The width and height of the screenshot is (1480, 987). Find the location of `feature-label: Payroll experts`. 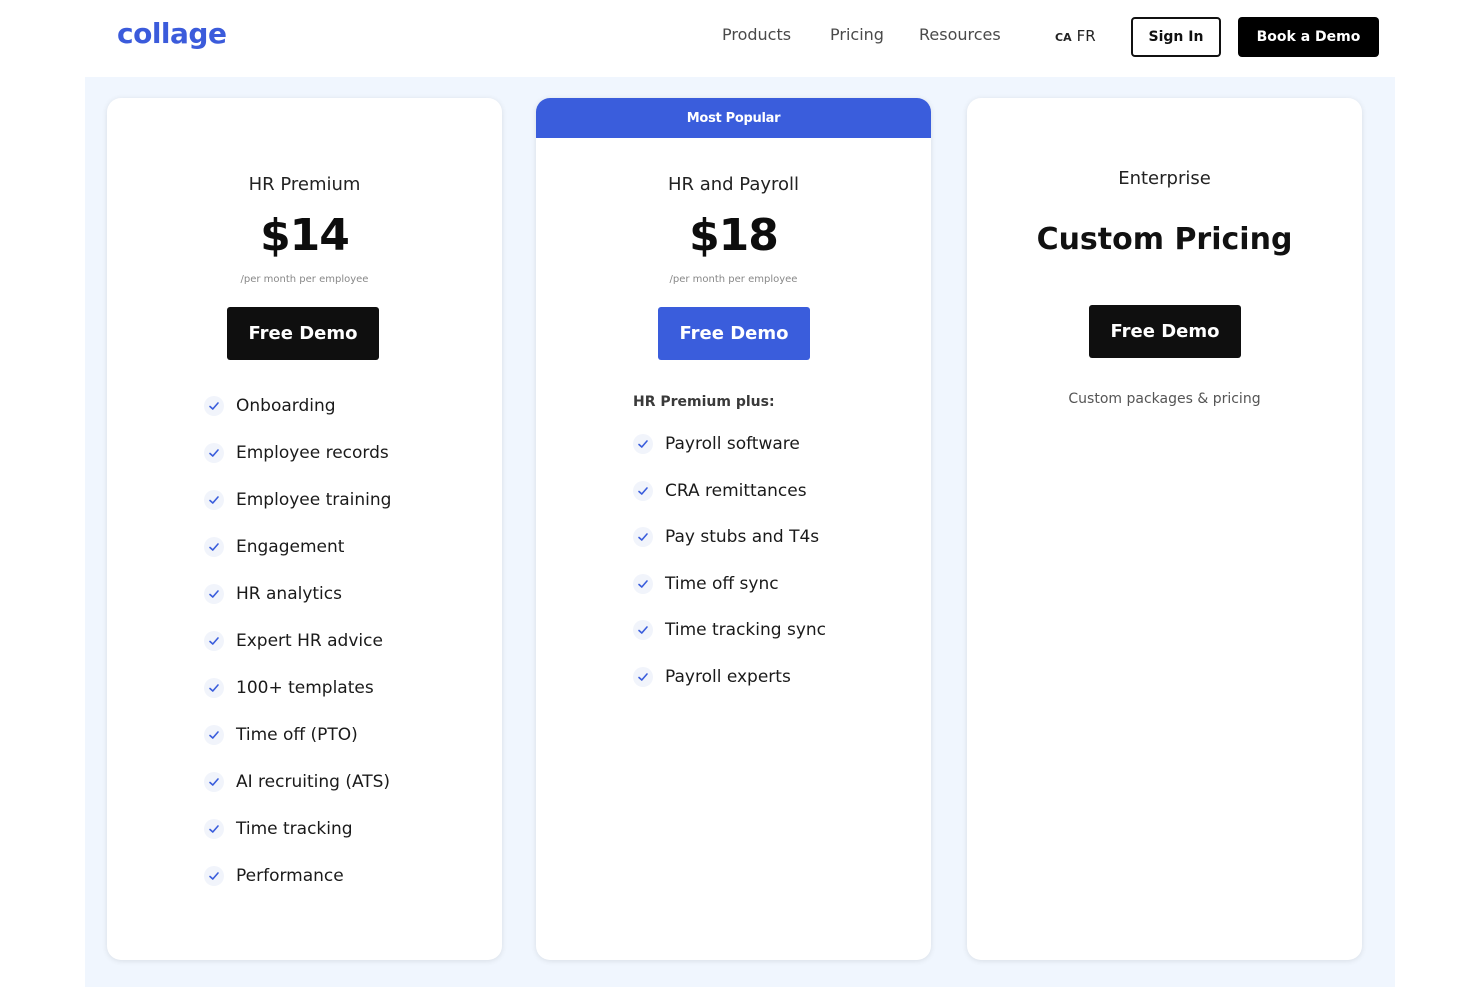

feature-label: Payroll experts is located at coordinates (728, 677).